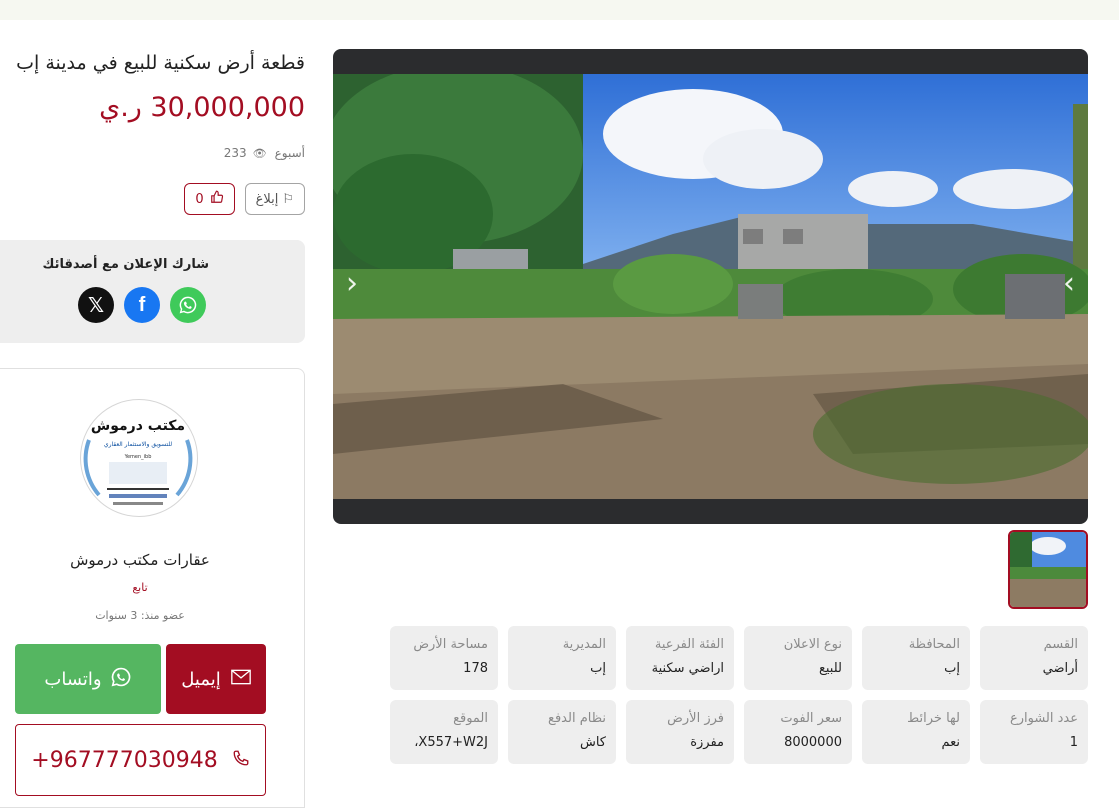 Image resolution: width=1119 pixels, height=808 pixels. Describe the element at coordinates (444, 743) in the screenshot. I see `spec-value: X557+W2J،` at that location.